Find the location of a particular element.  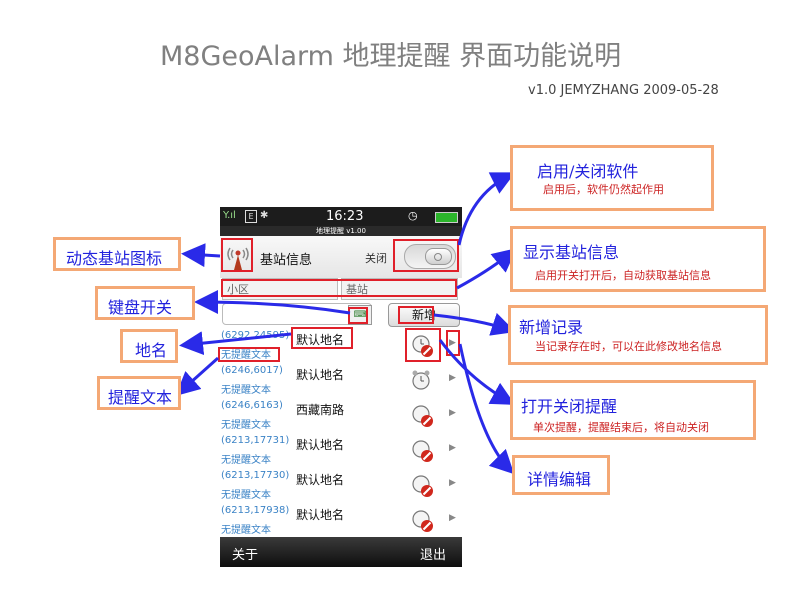

callout-desc: 启用开关打开后，自动获取基站信息 is located at coordinates (623, 275).